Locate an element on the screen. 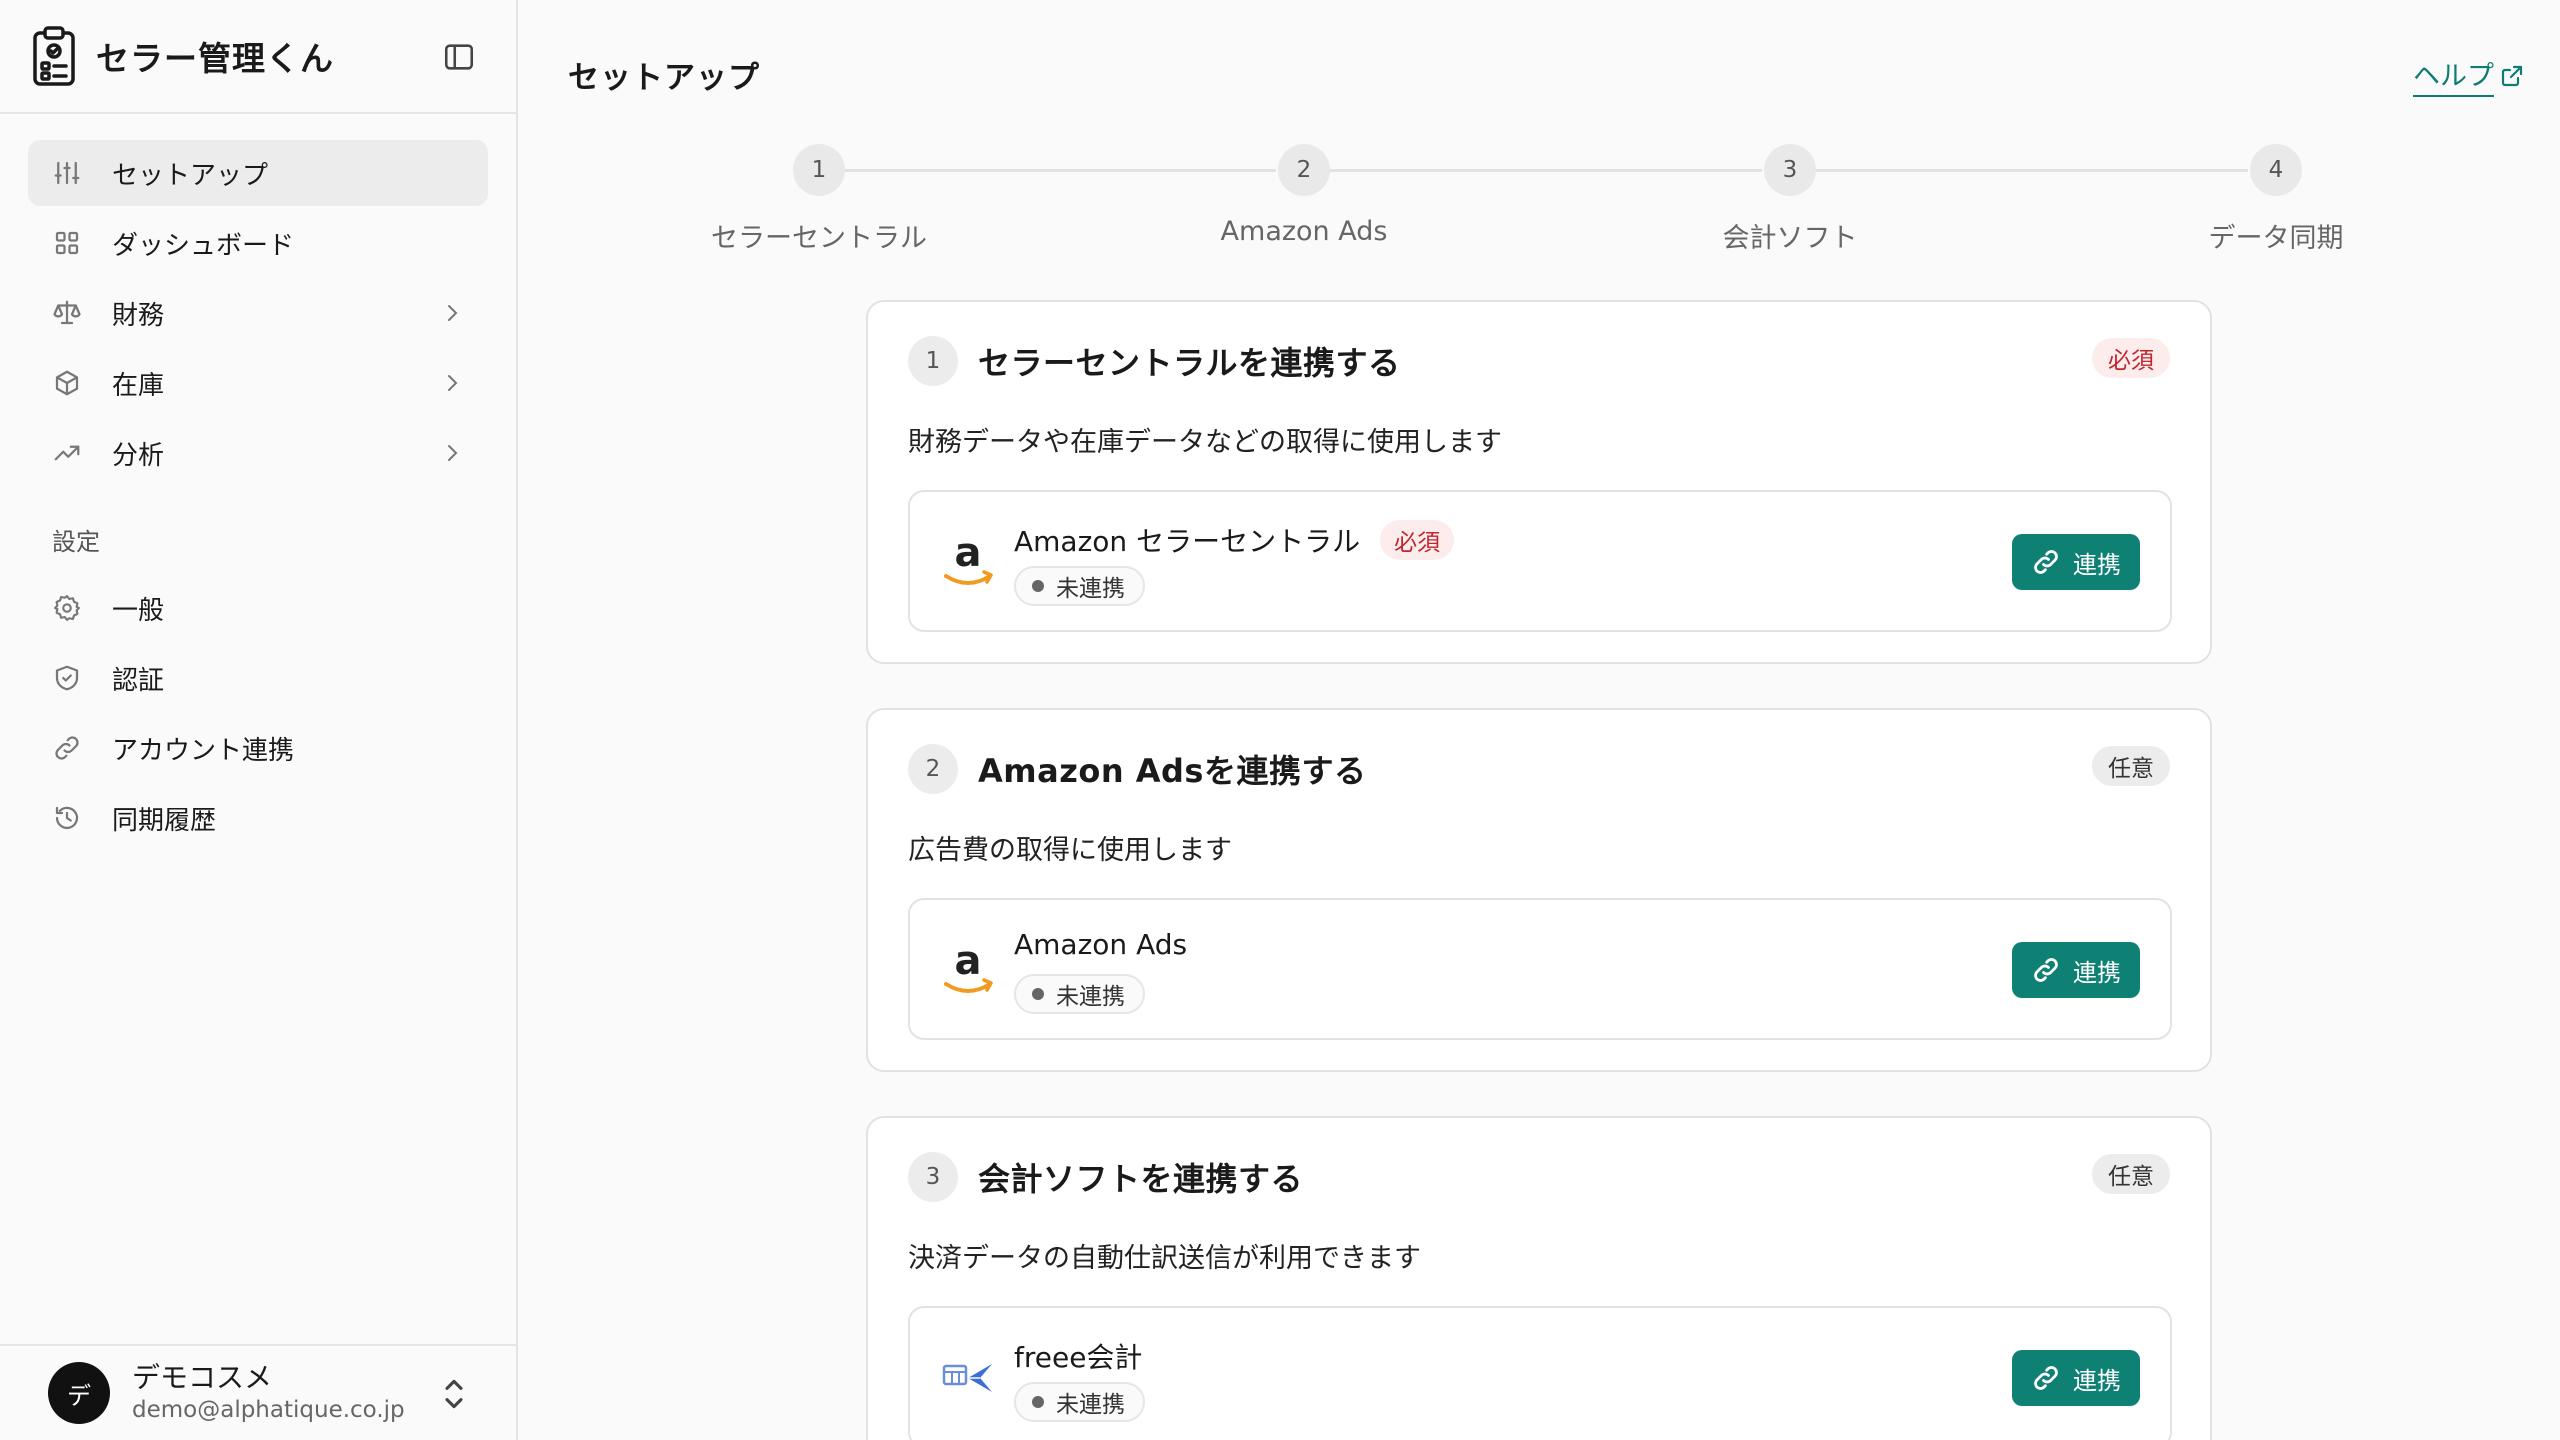 Image resolution: width=2560 pixels, height=1440 pixels. connection-row: a Amazon Ads 未連携 連携 is located at coordinates (1540, 969).